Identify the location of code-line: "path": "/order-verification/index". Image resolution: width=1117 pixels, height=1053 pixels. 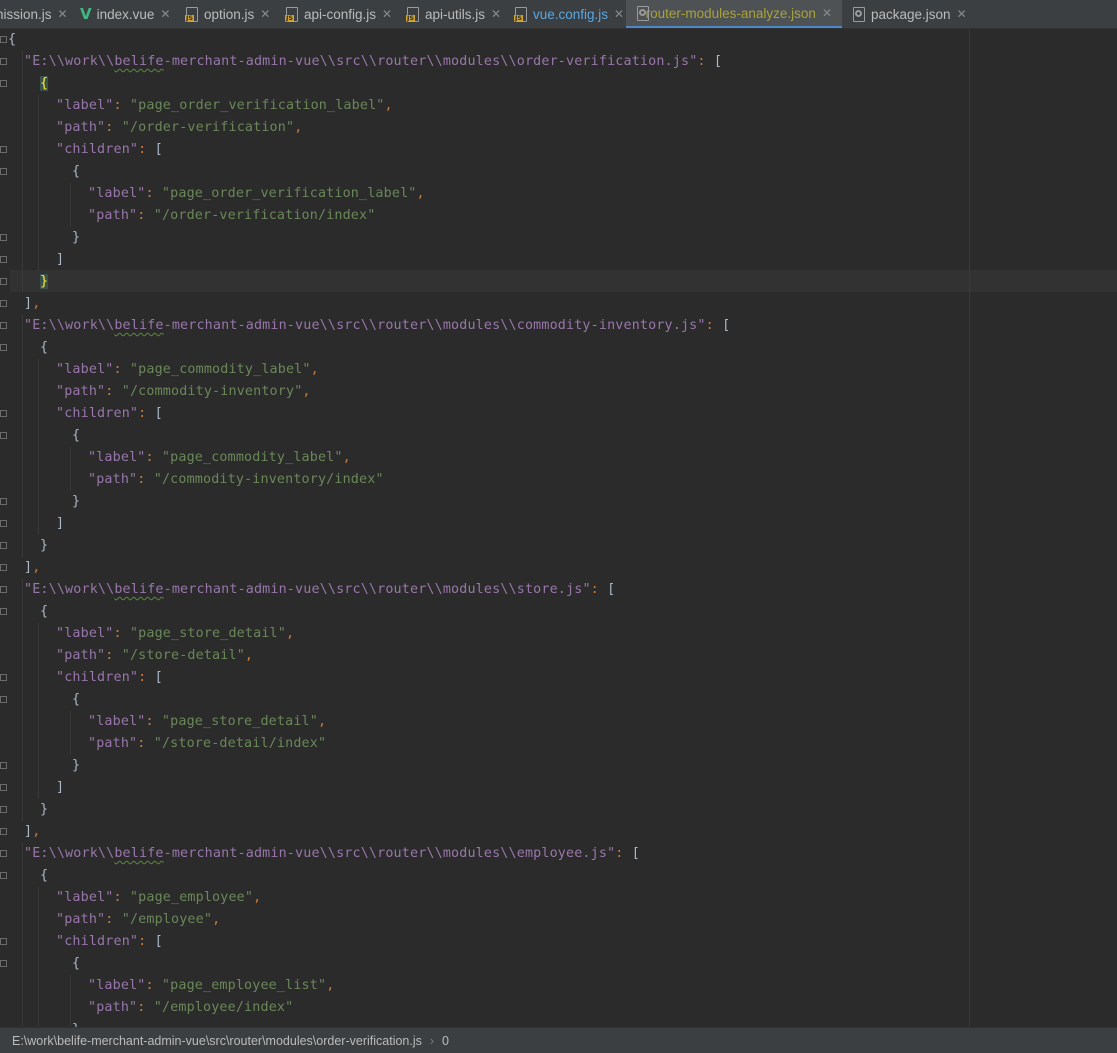
(232, 215).